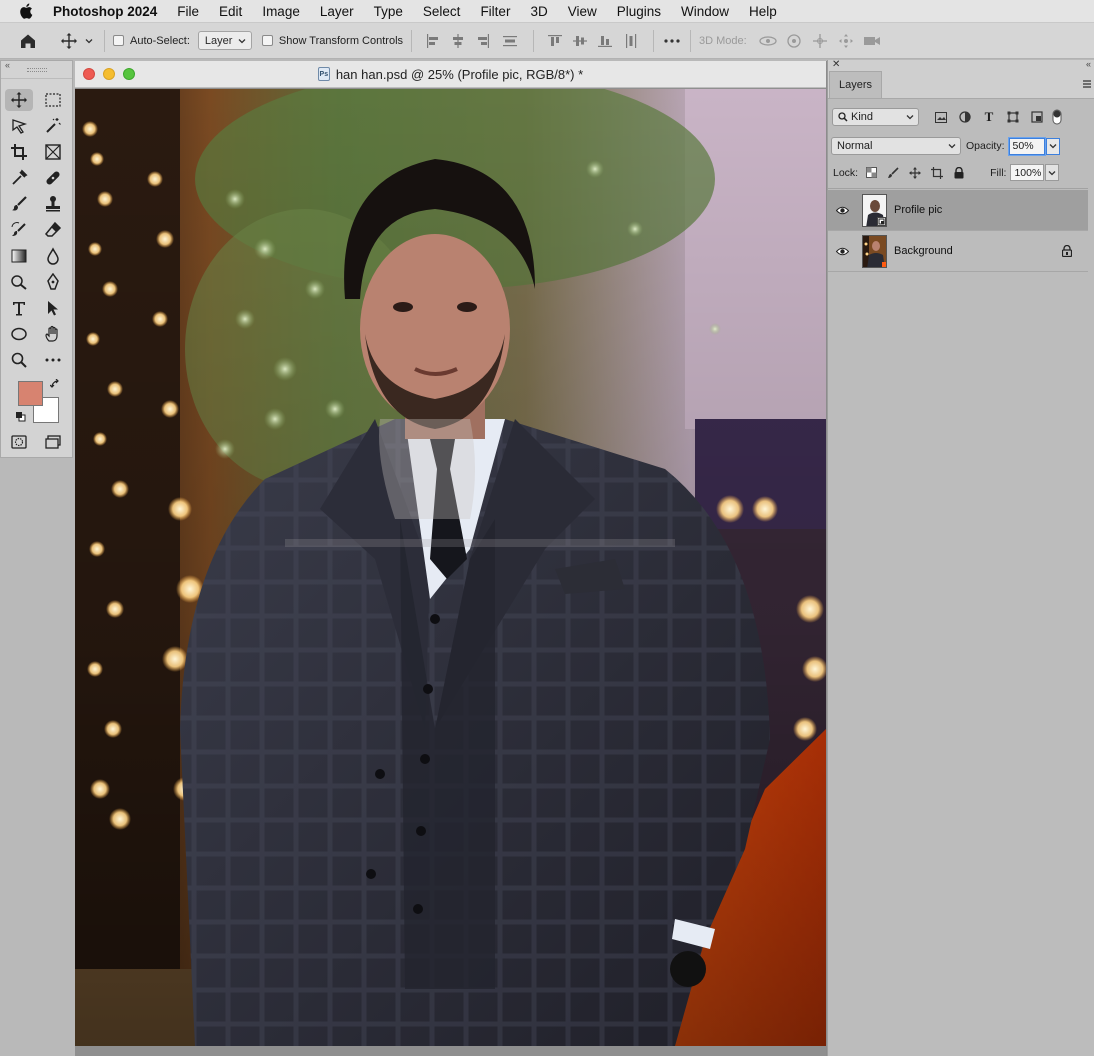 Image resolution: width=1094 pixels, height=1056 pixels. I want to click on menu-type: Type, so click(388, 11).